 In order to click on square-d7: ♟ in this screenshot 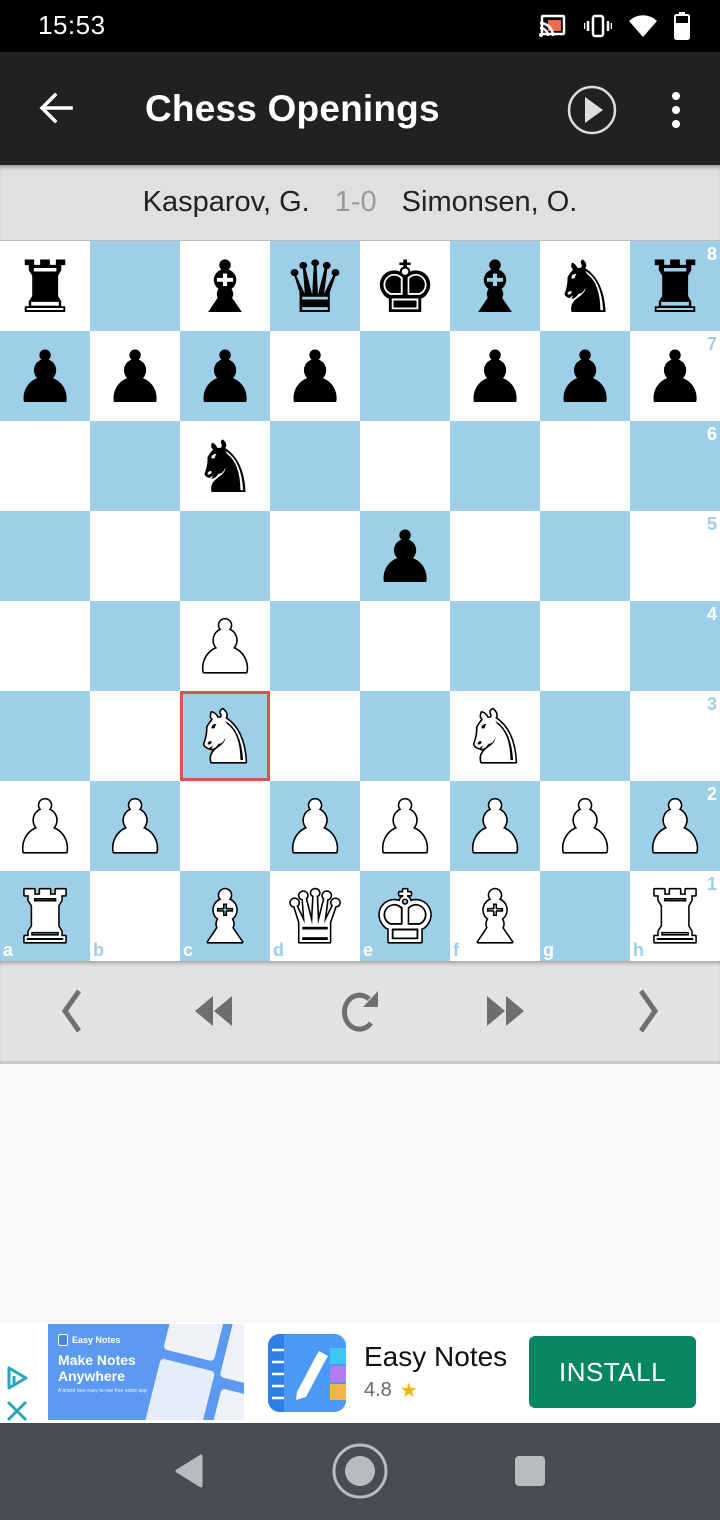, I will do `click(315, 376)`.